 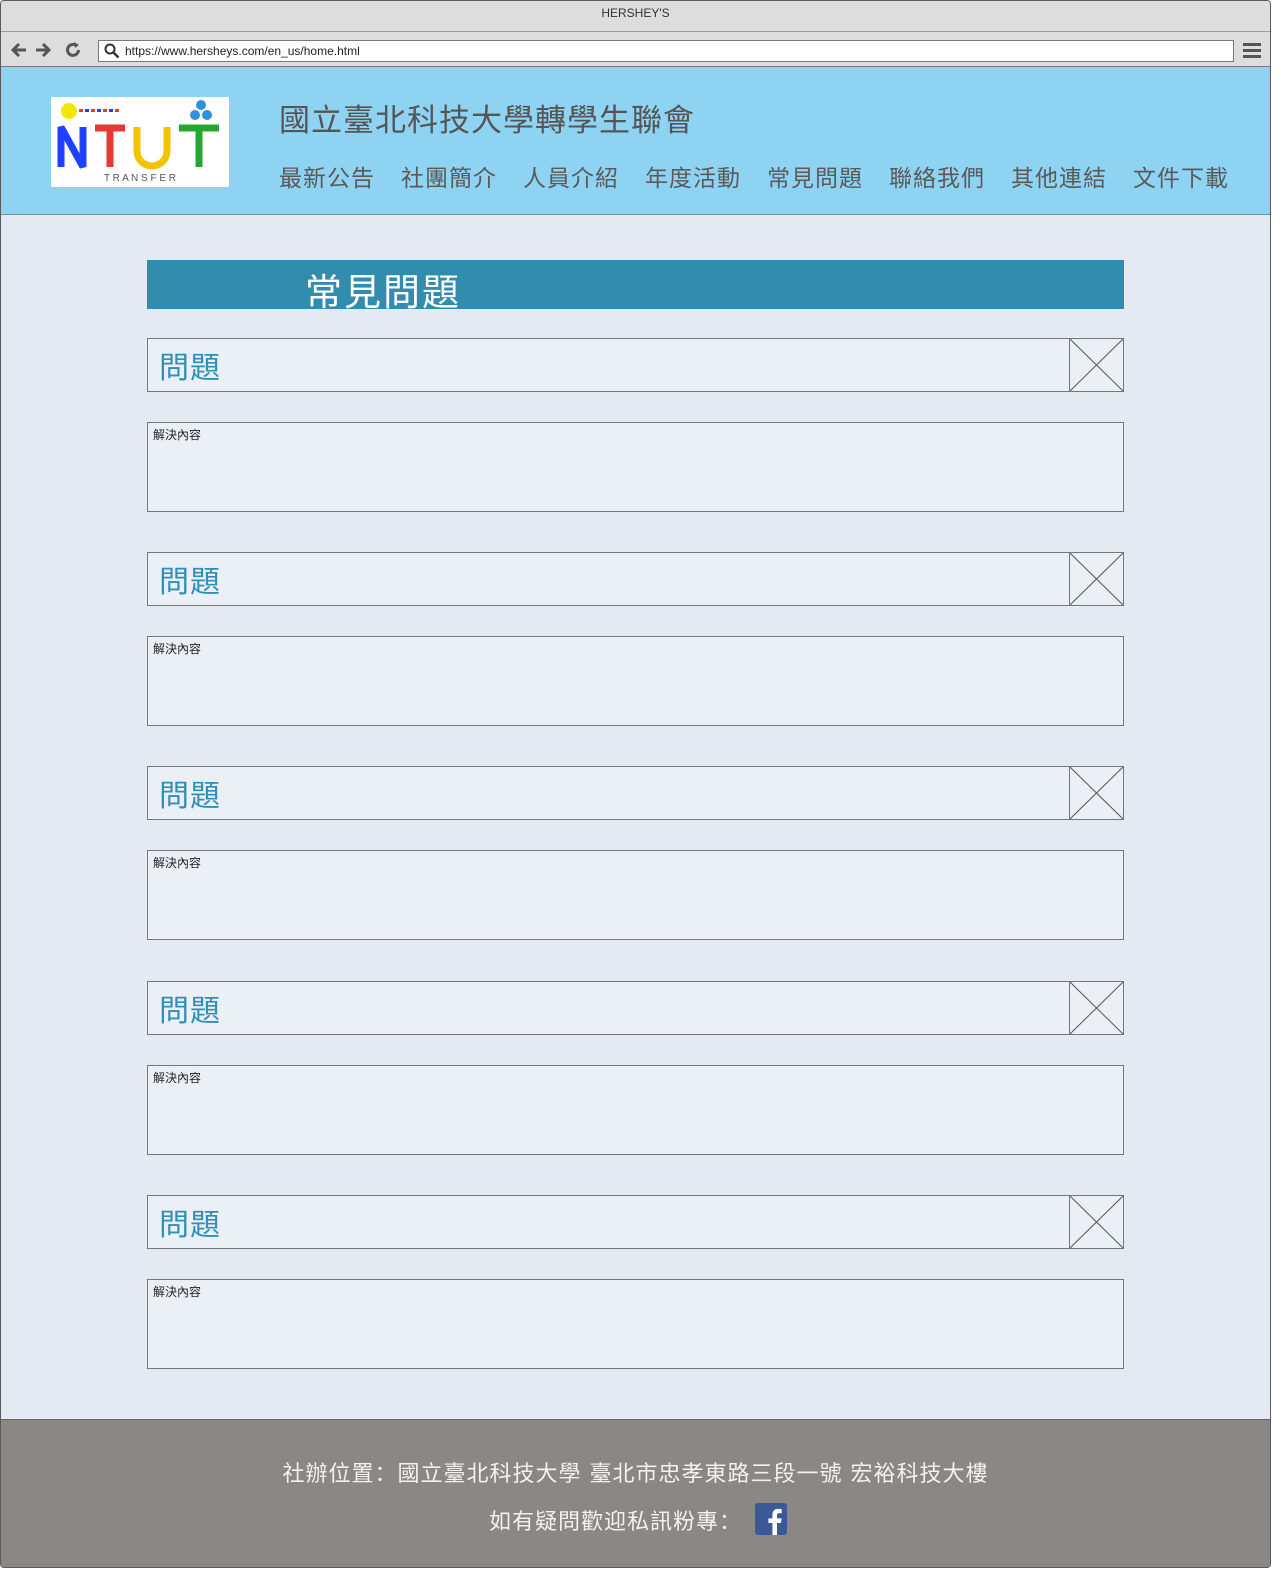 What do you see at coordinates (43, 50) in the screenshot?
I see `forward-arrow-icon` at bounding box center [43, 50].